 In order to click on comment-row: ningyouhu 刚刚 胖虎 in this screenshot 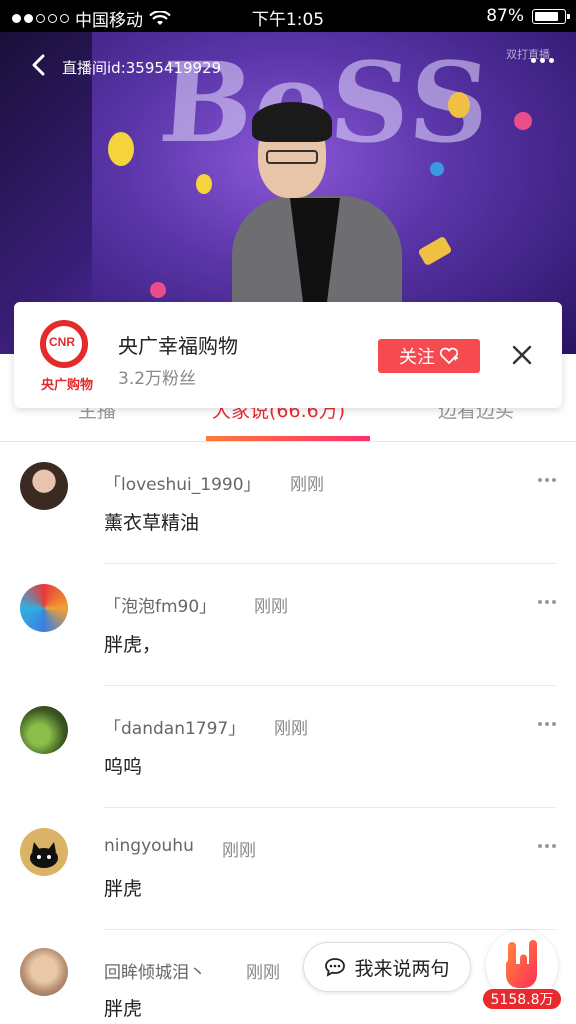, I will do `click(288, 869)`.